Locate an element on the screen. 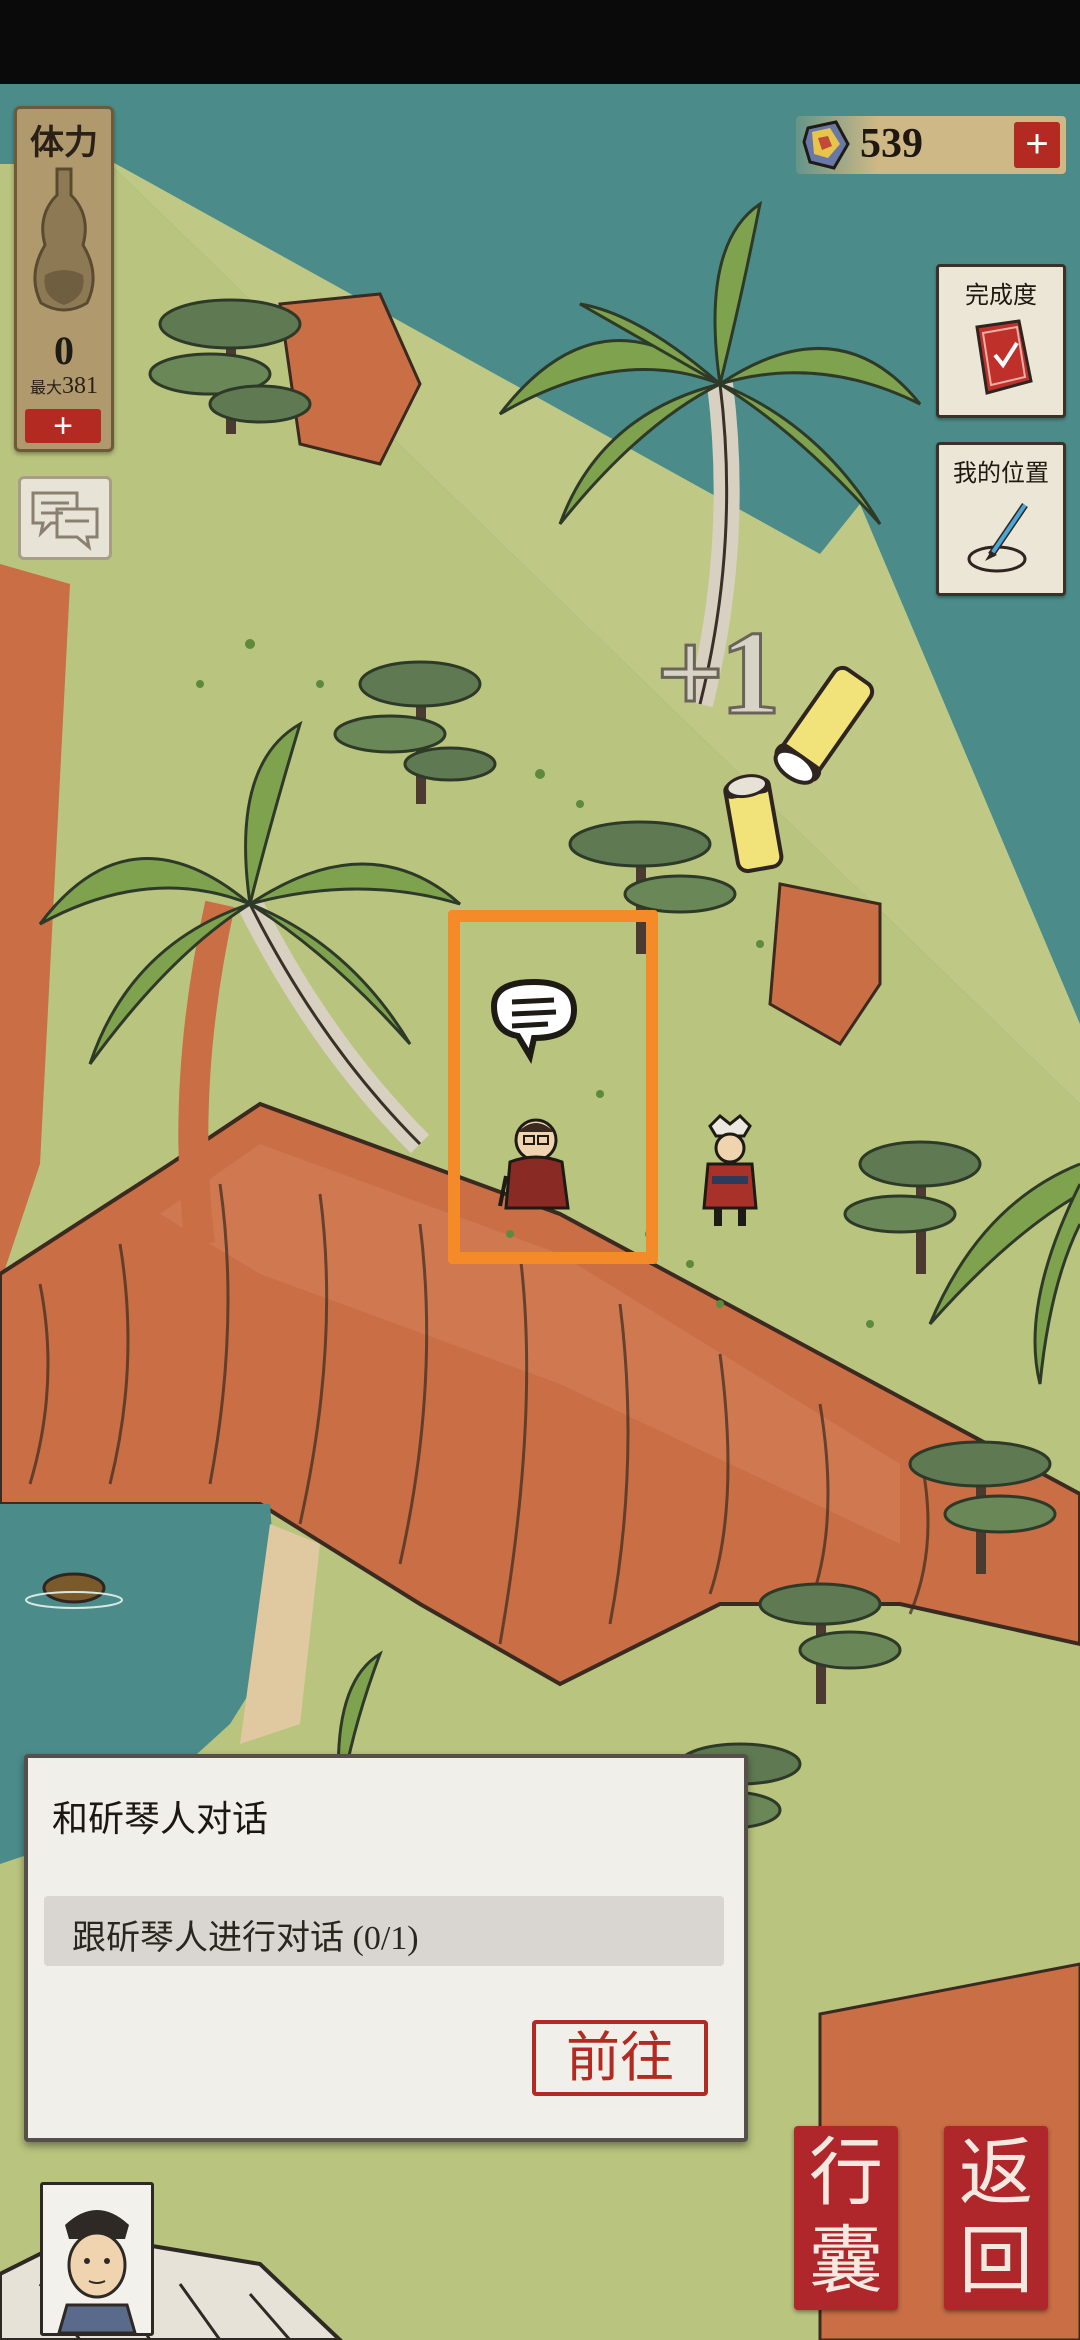  stamina-max: 最大381 is located at coordinates (64, 386).